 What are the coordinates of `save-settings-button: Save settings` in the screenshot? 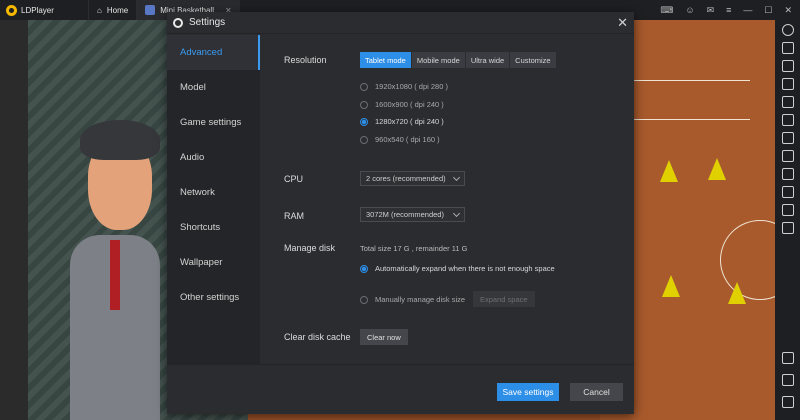 It's located at (528, 392).